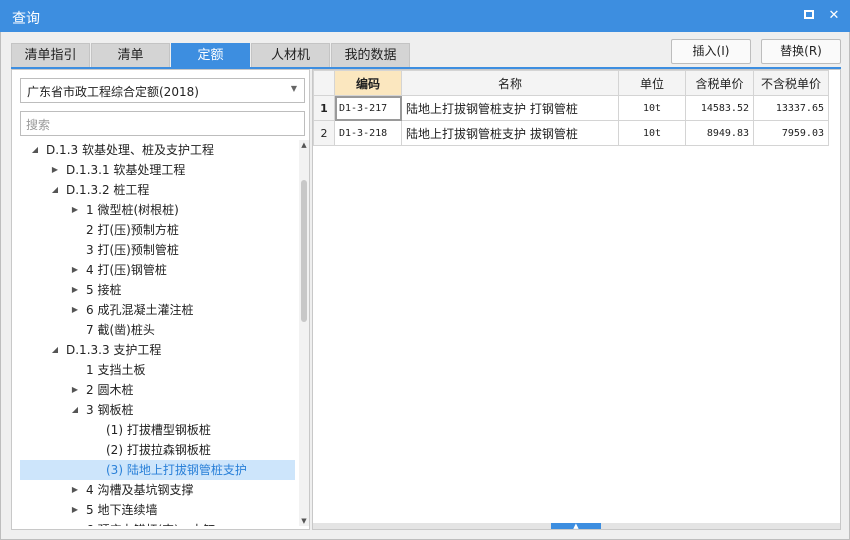 Image resolution: width=850 pixels, height=540 pixels. I want to click on dataset-select: 广东省市政工程综合定额(2018) ▼, so click(162, 90).